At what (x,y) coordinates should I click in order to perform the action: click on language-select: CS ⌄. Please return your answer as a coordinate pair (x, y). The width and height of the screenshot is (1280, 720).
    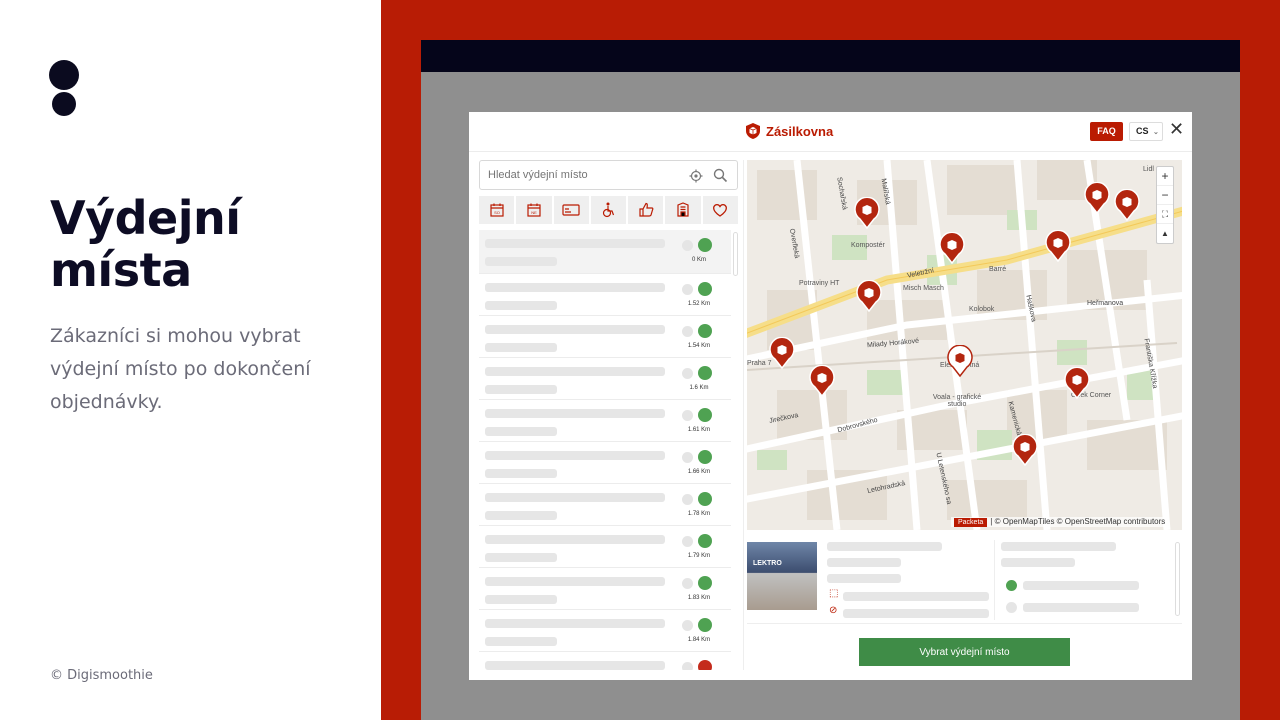
    Looking at the image, I should click on (1146, 131).